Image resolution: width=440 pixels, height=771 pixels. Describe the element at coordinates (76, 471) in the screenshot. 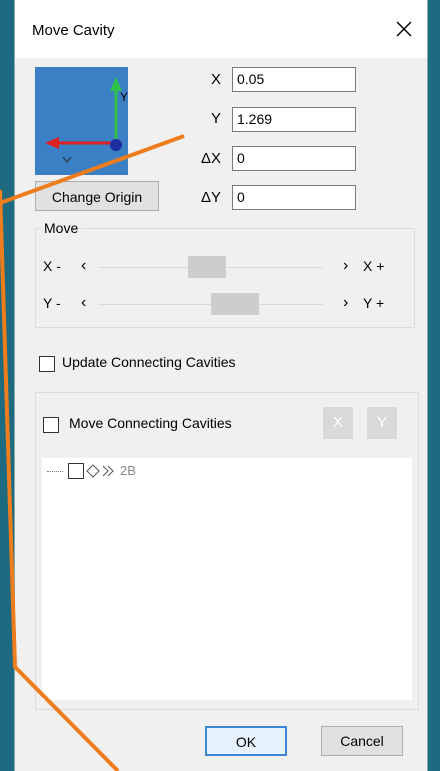

I see `tree-item-checkbox` at that location.